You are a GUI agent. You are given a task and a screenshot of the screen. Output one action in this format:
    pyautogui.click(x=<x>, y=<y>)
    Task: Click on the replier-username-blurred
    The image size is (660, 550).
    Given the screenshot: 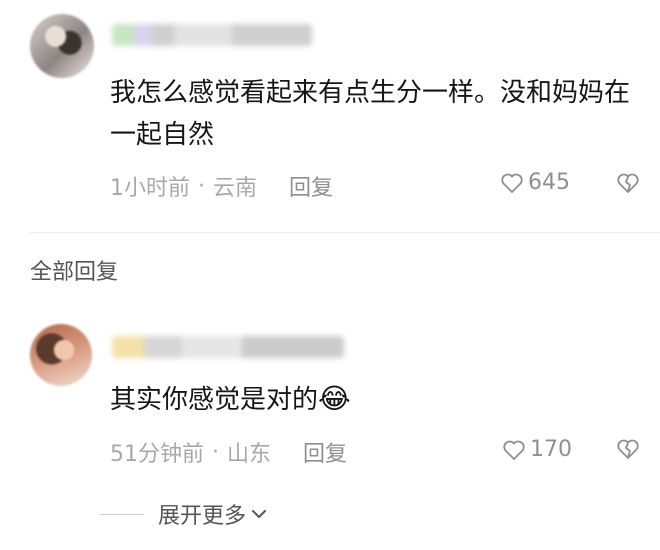 What is the action you would take?
    pyautogui.click(x=228, y=347)
    